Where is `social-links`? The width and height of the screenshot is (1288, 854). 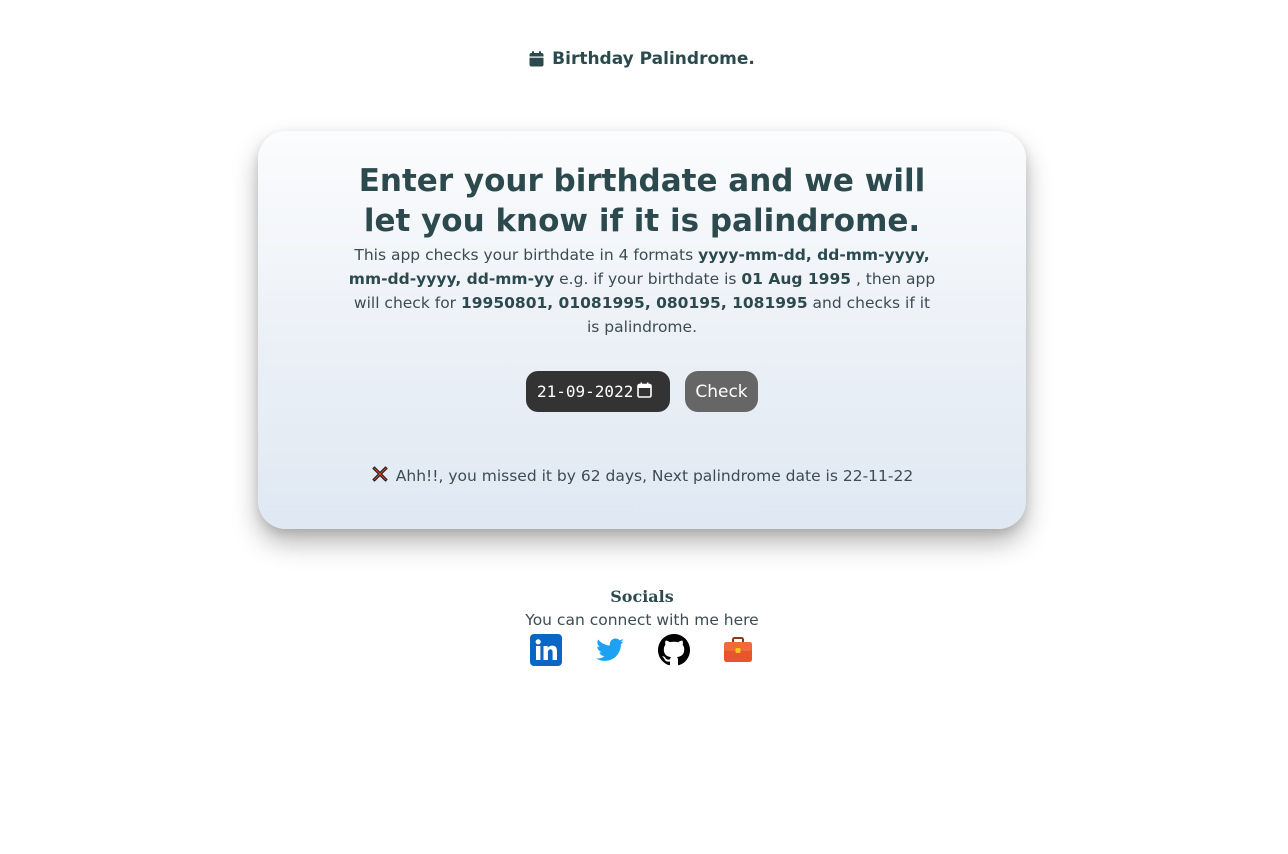
social-links is located at coordinates (645, 651).